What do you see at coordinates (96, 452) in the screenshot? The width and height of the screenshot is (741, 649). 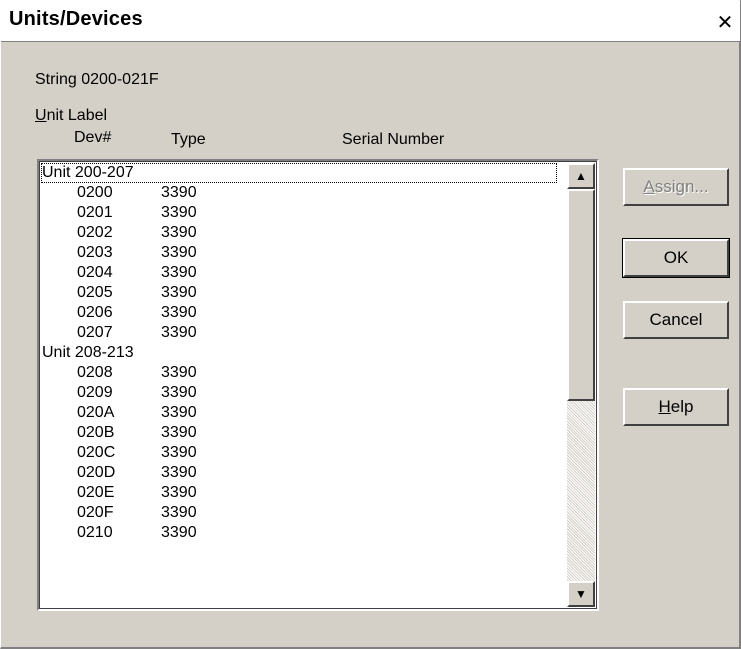 I see `device-number: 020C` at bounding box center [96, 452].